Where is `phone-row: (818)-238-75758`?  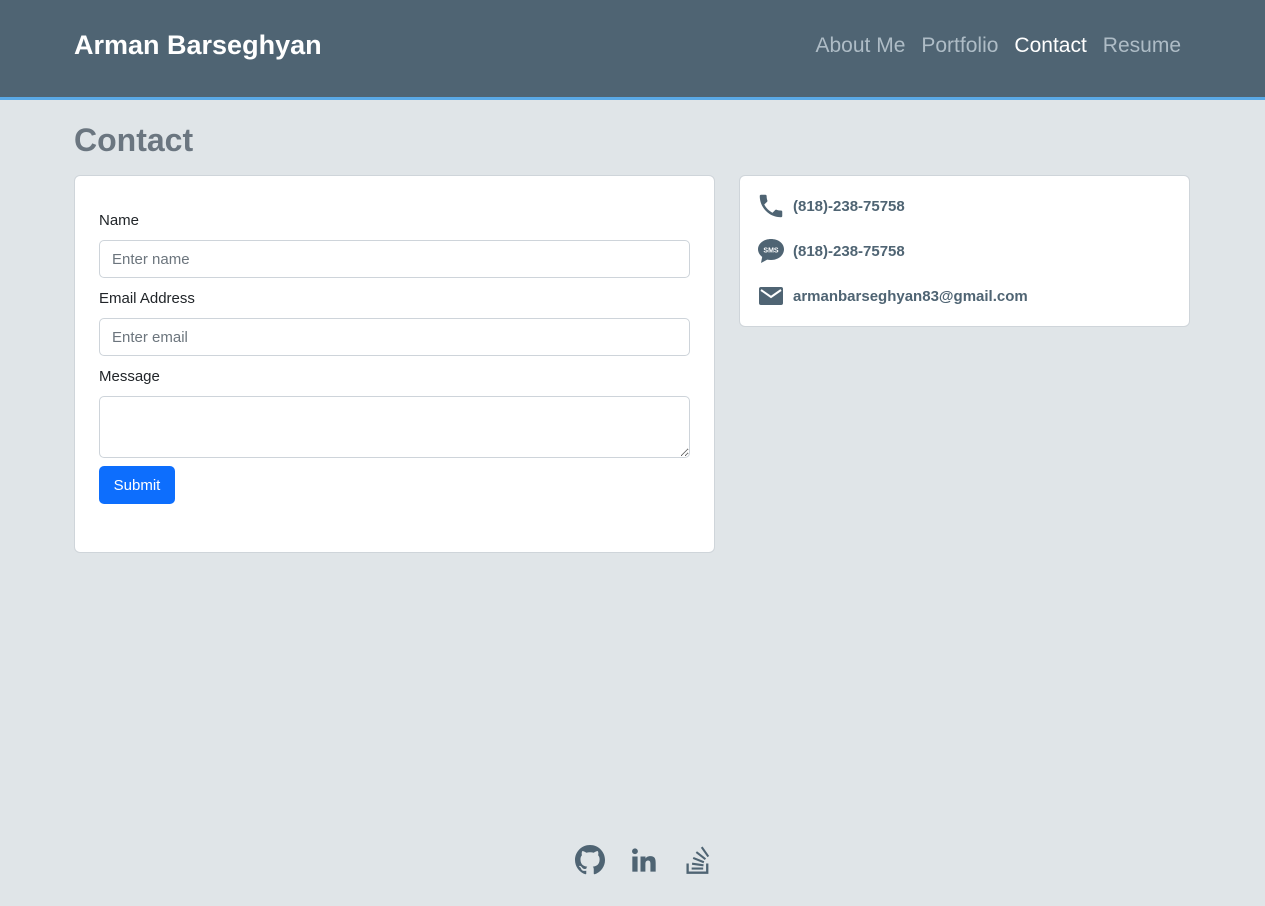
phone-row: (818)-238-75758 is located at coordinates (830, 206).